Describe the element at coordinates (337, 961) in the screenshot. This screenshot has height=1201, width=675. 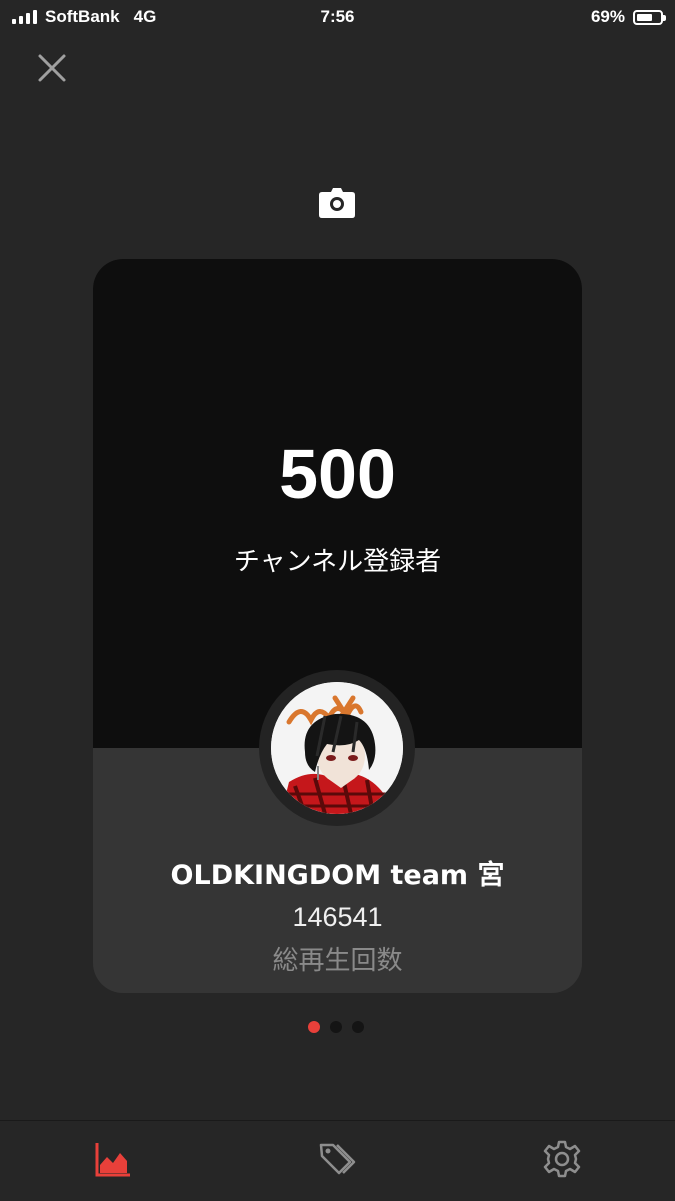
I see `total-views-label: 総再生回数` at that location.